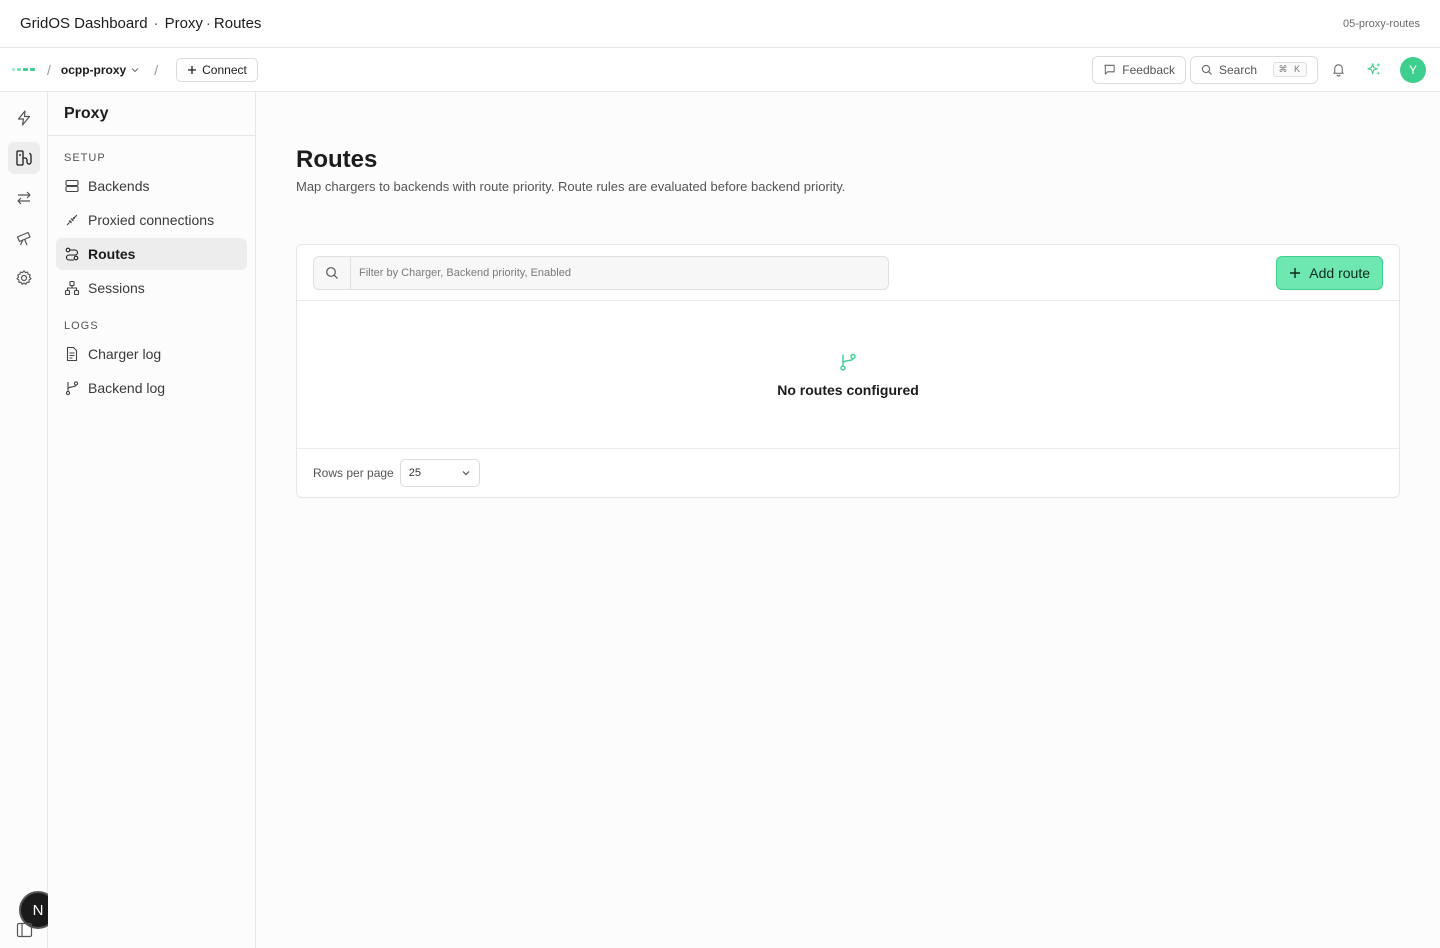  Describe the element at coordinates (224, 69) in the screenshot. I see `connect-label: Connect` at that location.